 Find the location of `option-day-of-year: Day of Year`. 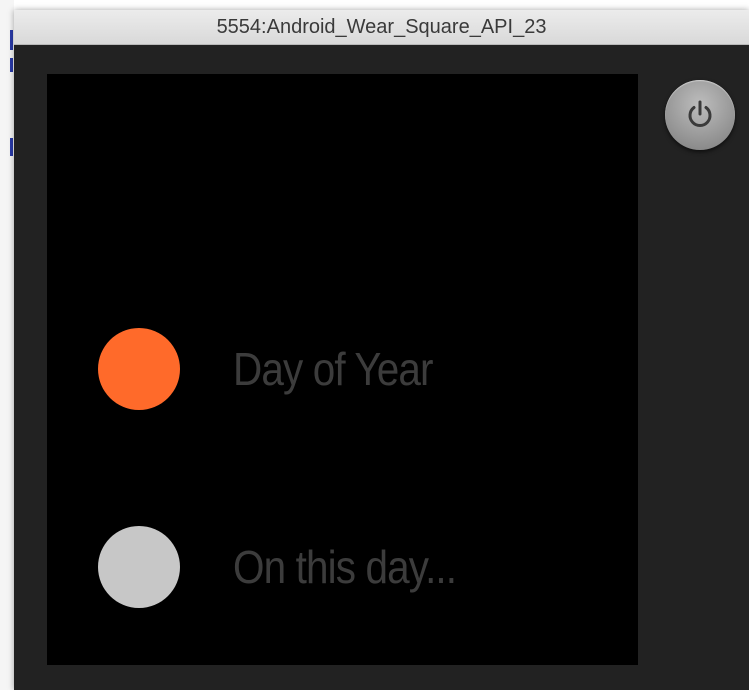

option-day-of-year: Day of Year is located at coordinates (342, 369).